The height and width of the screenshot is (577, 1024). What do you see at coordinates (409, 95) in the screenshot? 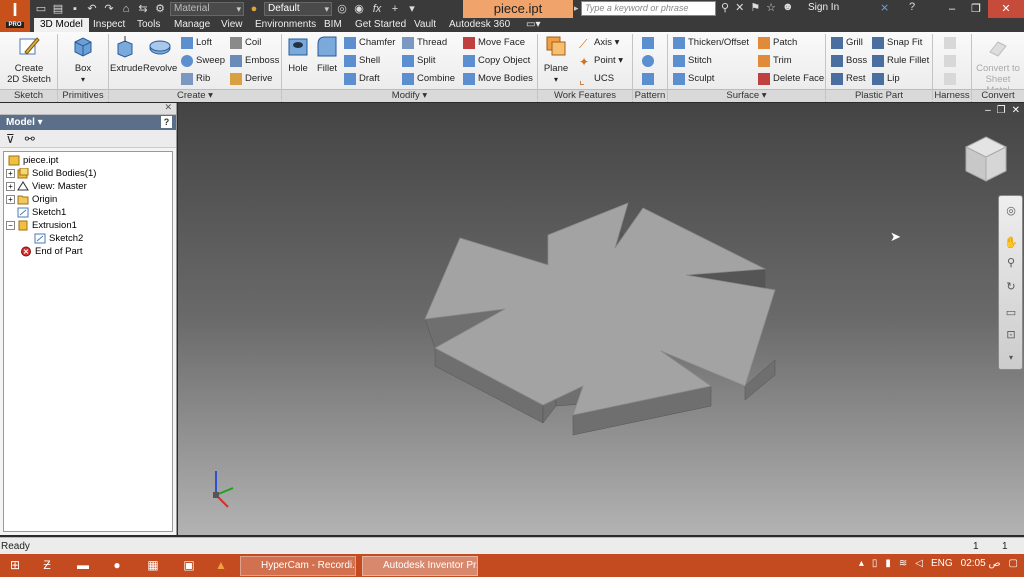
I see `panel-modify: Modify ▾` at bounding box center [409, 95].